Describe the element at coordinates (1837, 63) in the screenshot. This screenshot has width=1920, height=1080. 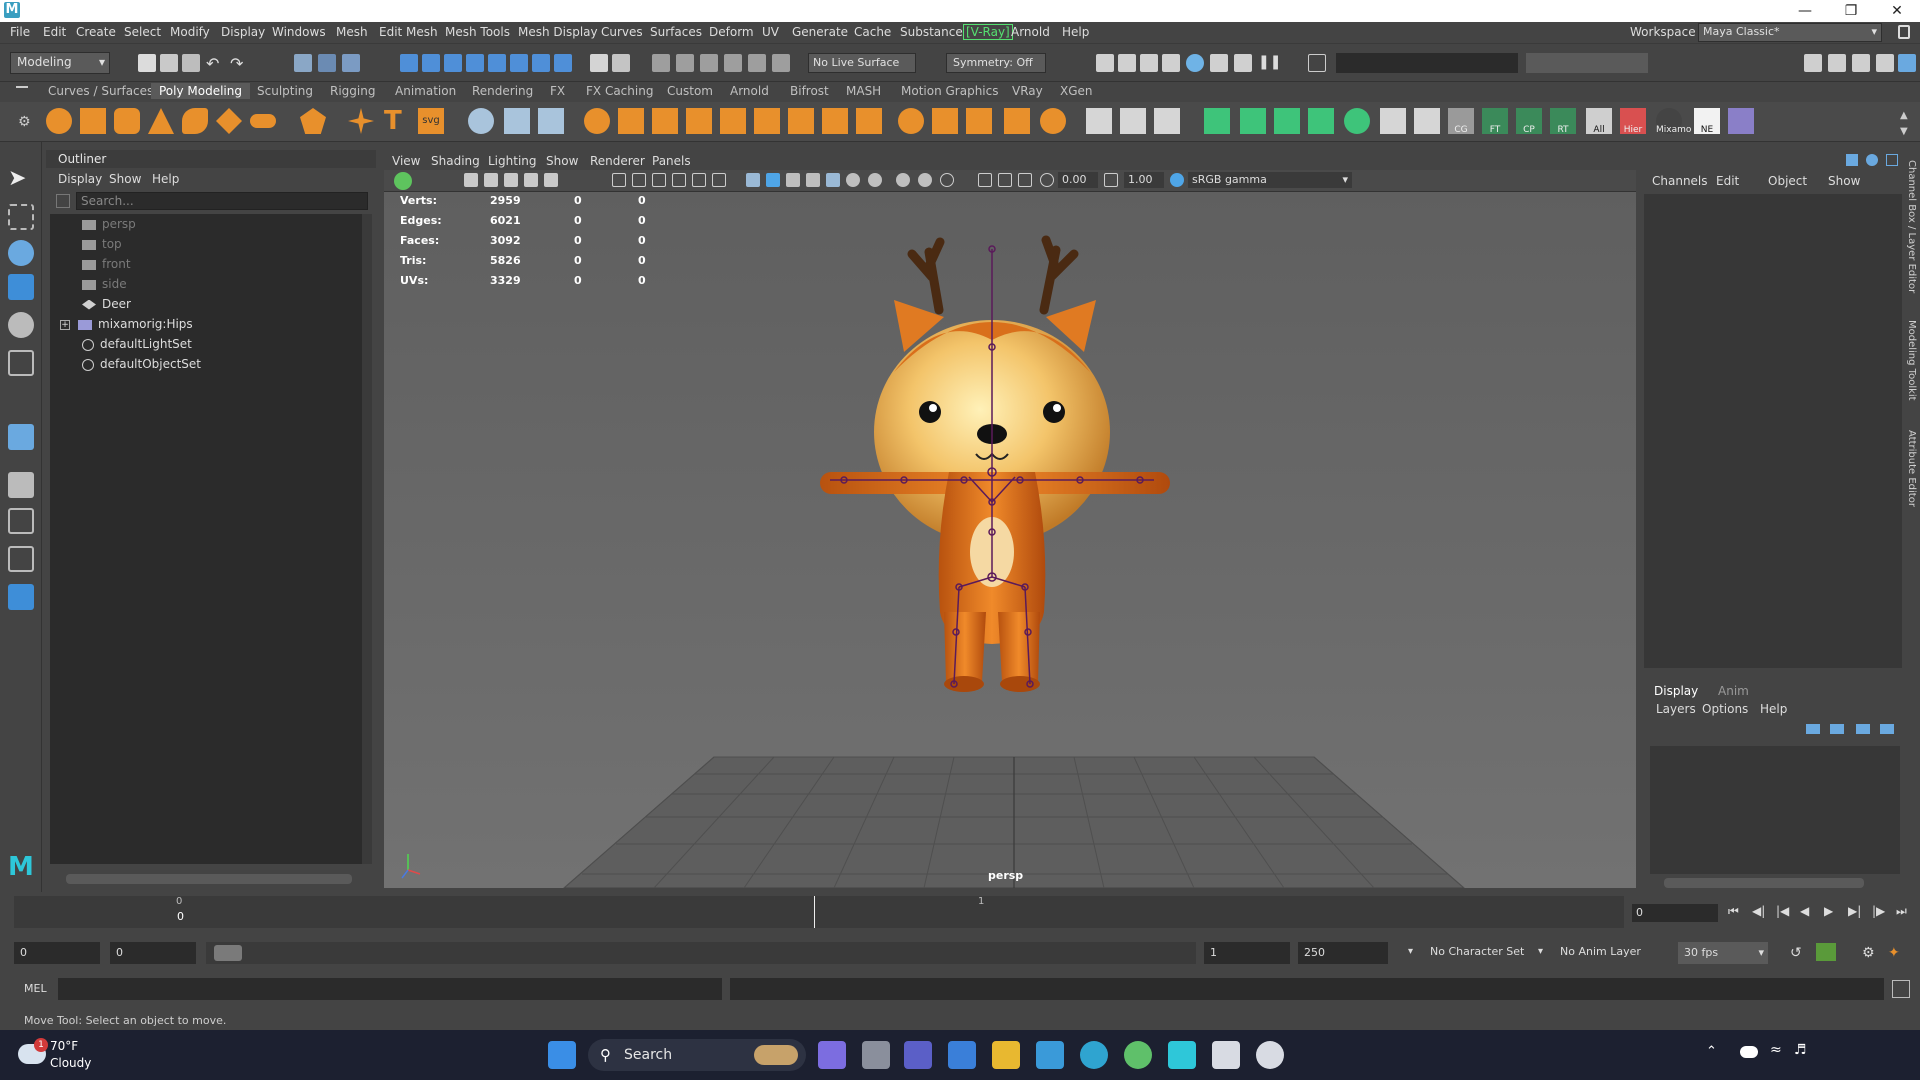
I see `human-ik-icon` at that location.